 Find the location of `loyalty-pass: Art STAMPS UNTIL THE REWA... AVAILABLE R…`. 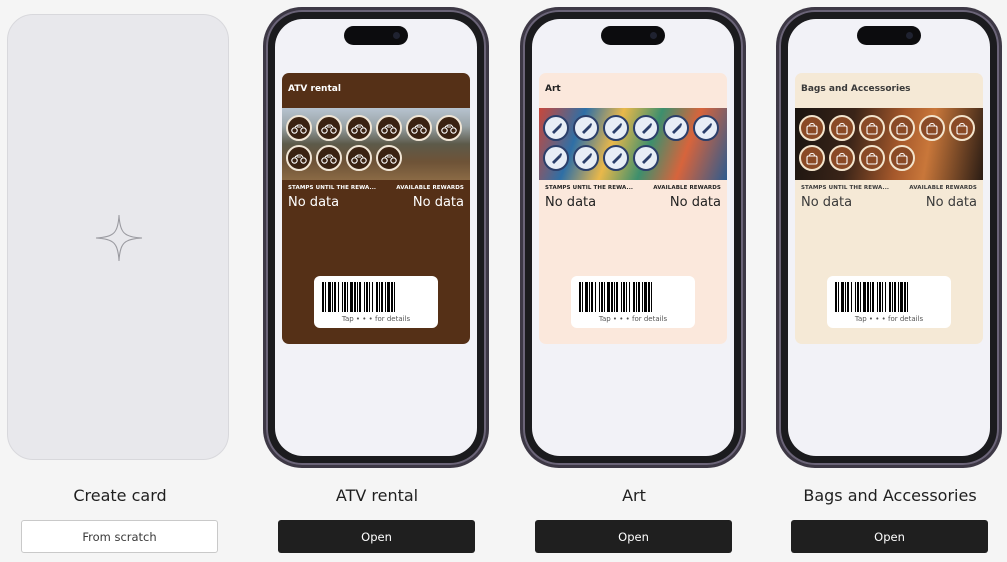

loyalty-pass: Art STAMPS UNTIL THE REWA... AVAILABLE R… is located at coordinates (633, 208).